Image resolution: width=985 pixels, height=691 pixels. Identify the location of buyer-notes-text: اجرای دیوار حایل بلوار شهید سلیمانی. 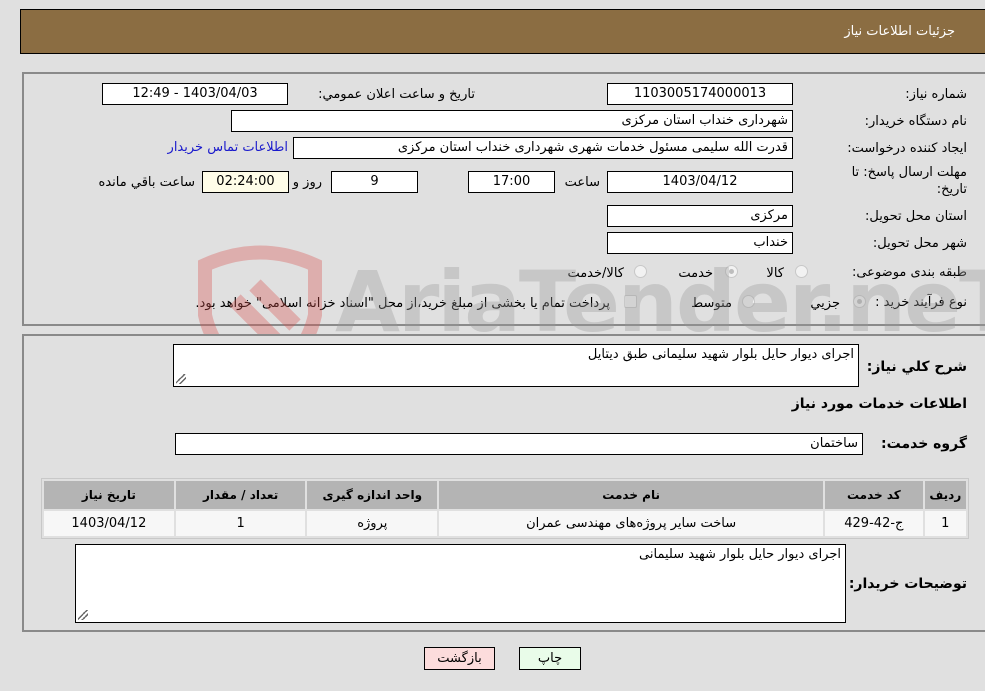
(740, 554).